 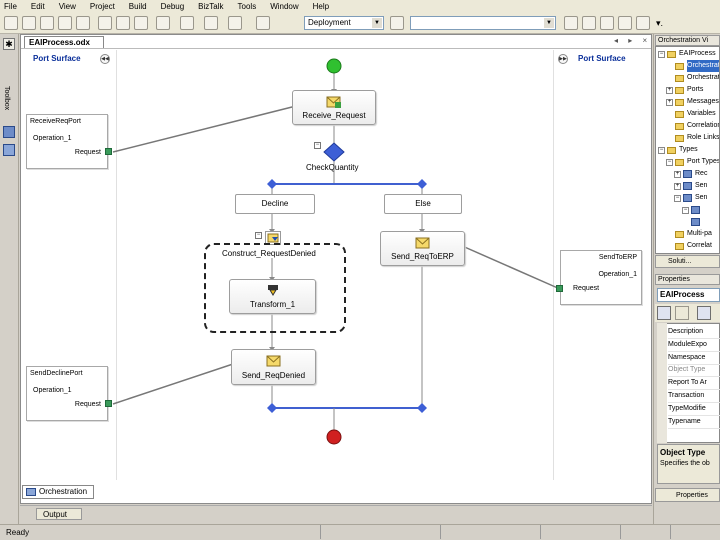 What do you see at coordinates (694, 422) in the screenshot?
I see `property-row: Typename` at bounding box center [694, 422].